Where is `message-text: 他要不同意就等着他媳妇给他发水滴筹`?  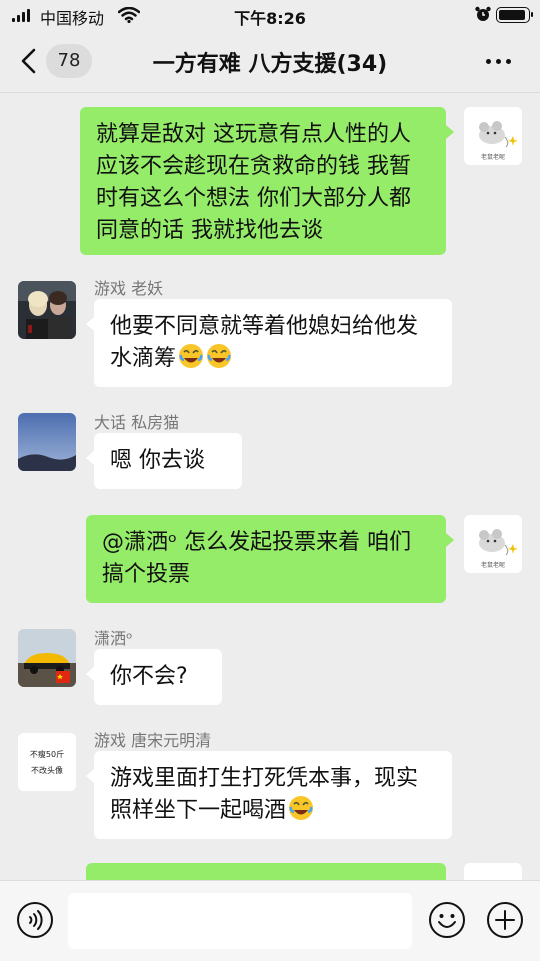
message-text: 他要不同意就等着他媳妇给他发水滴筹 is located at coordinates (264, 342).